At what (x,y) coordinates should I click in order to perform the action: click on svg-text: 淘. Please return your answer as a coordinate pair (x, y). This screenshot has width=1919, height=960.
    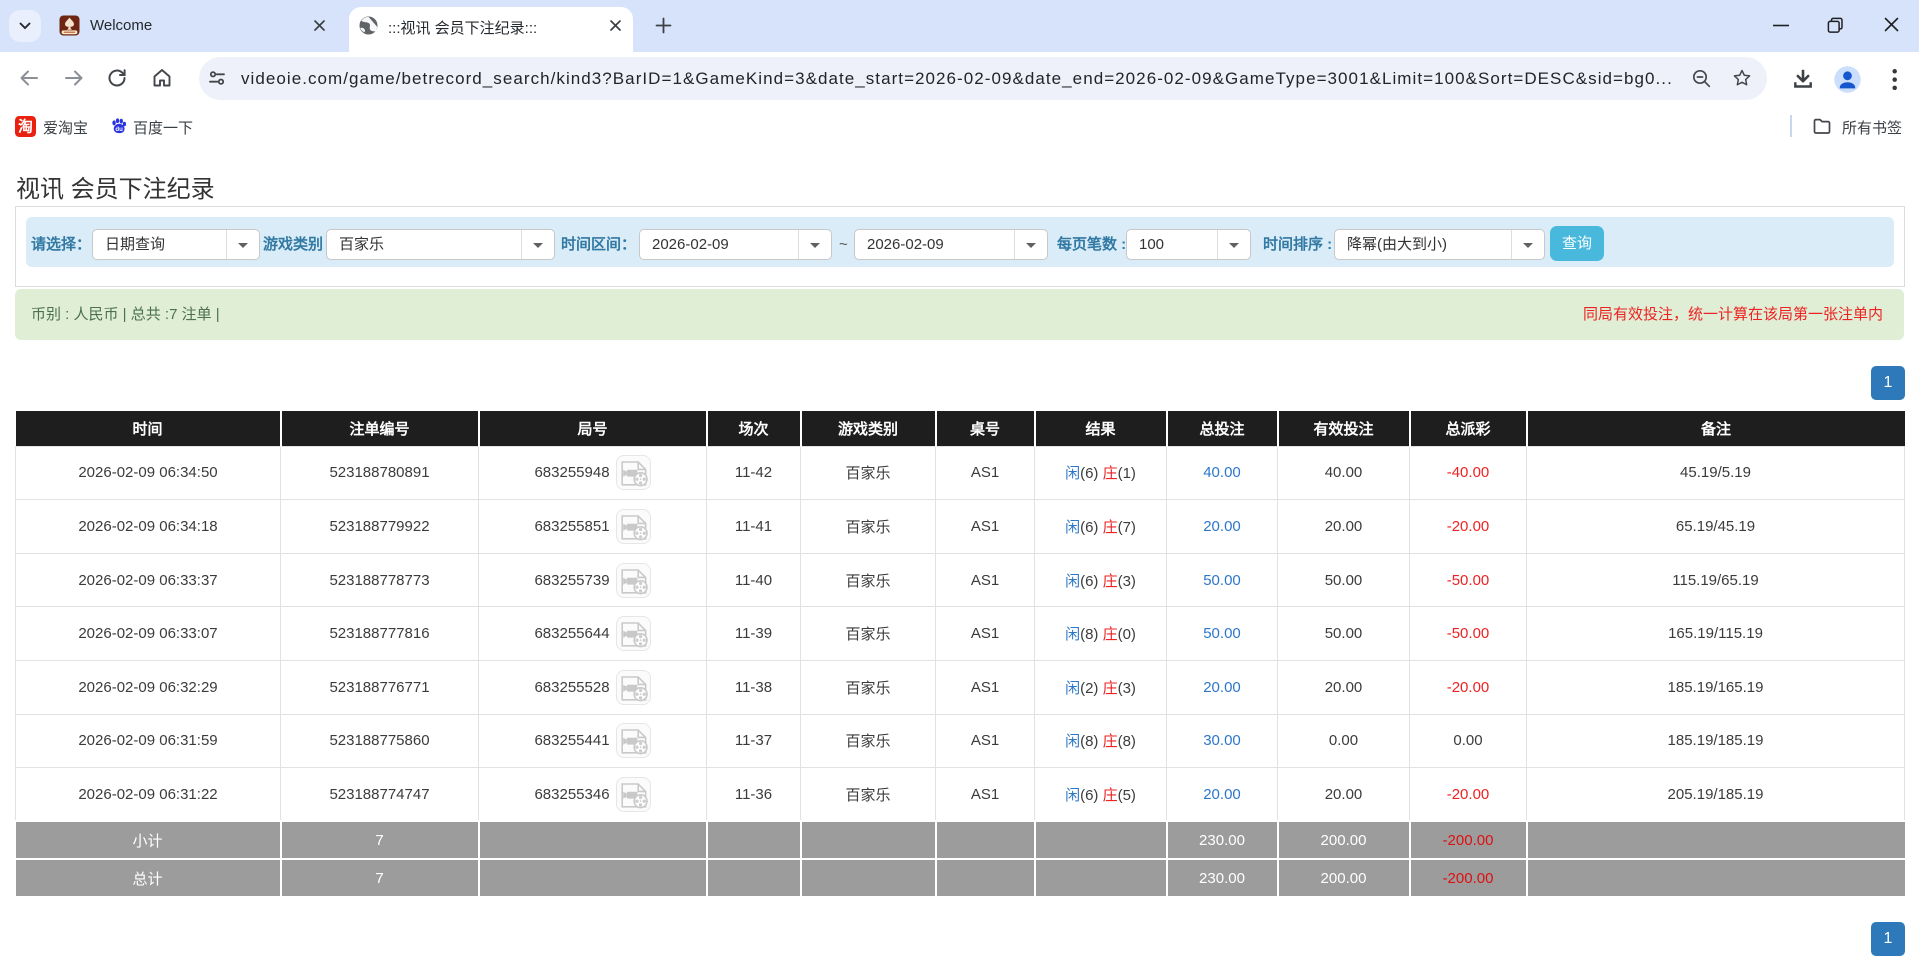
    Looking at the image, I should click on (25, 127).